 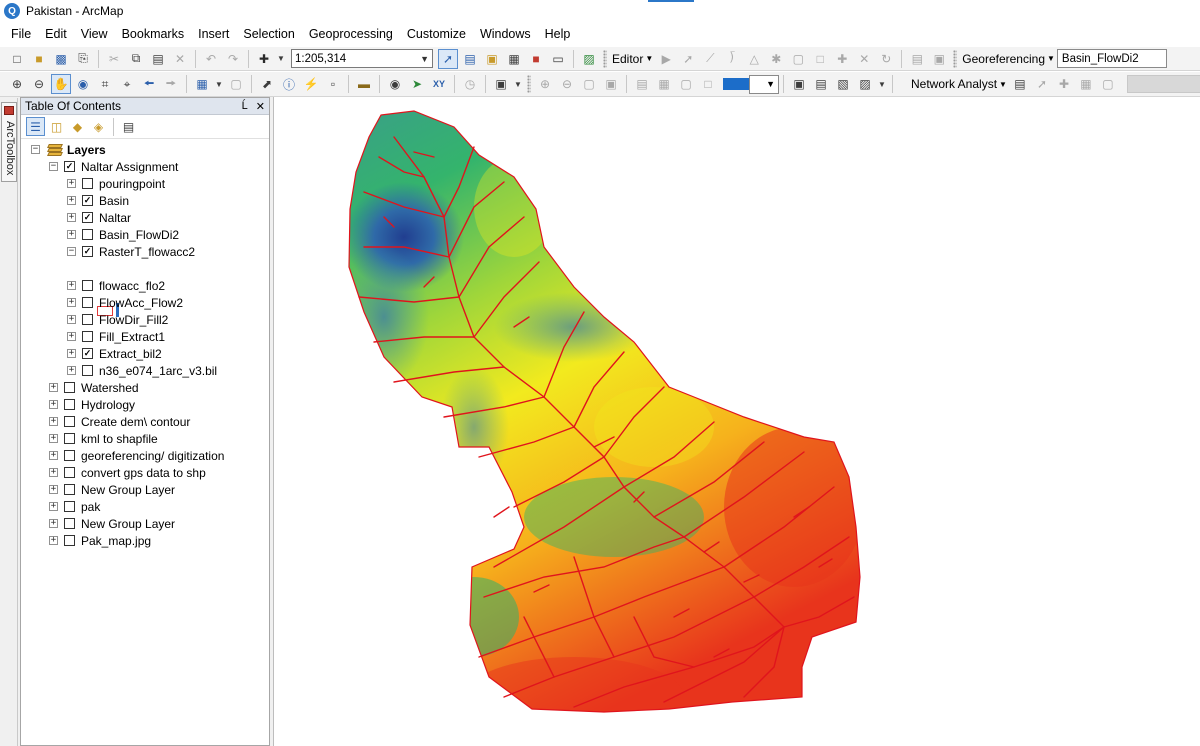 I want to click on attributes-icon: ↻, so click(x=886, y=59).